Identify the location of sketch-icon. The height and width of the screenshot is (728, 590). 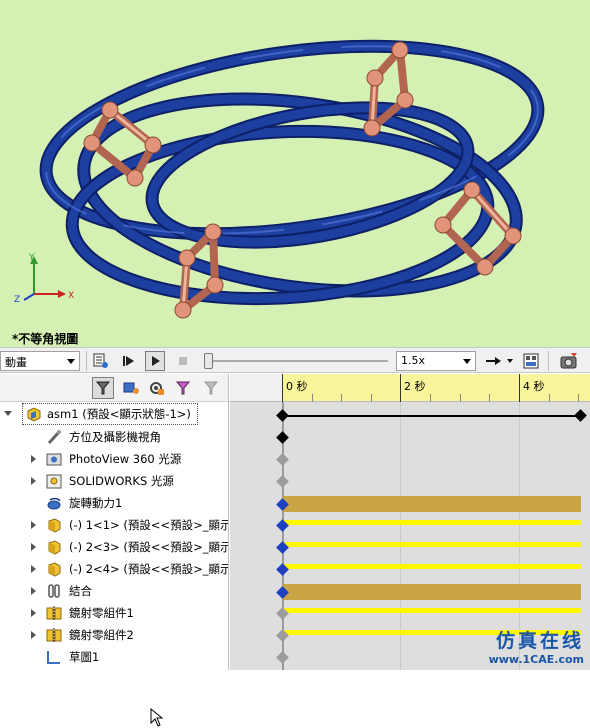
(53, 657).